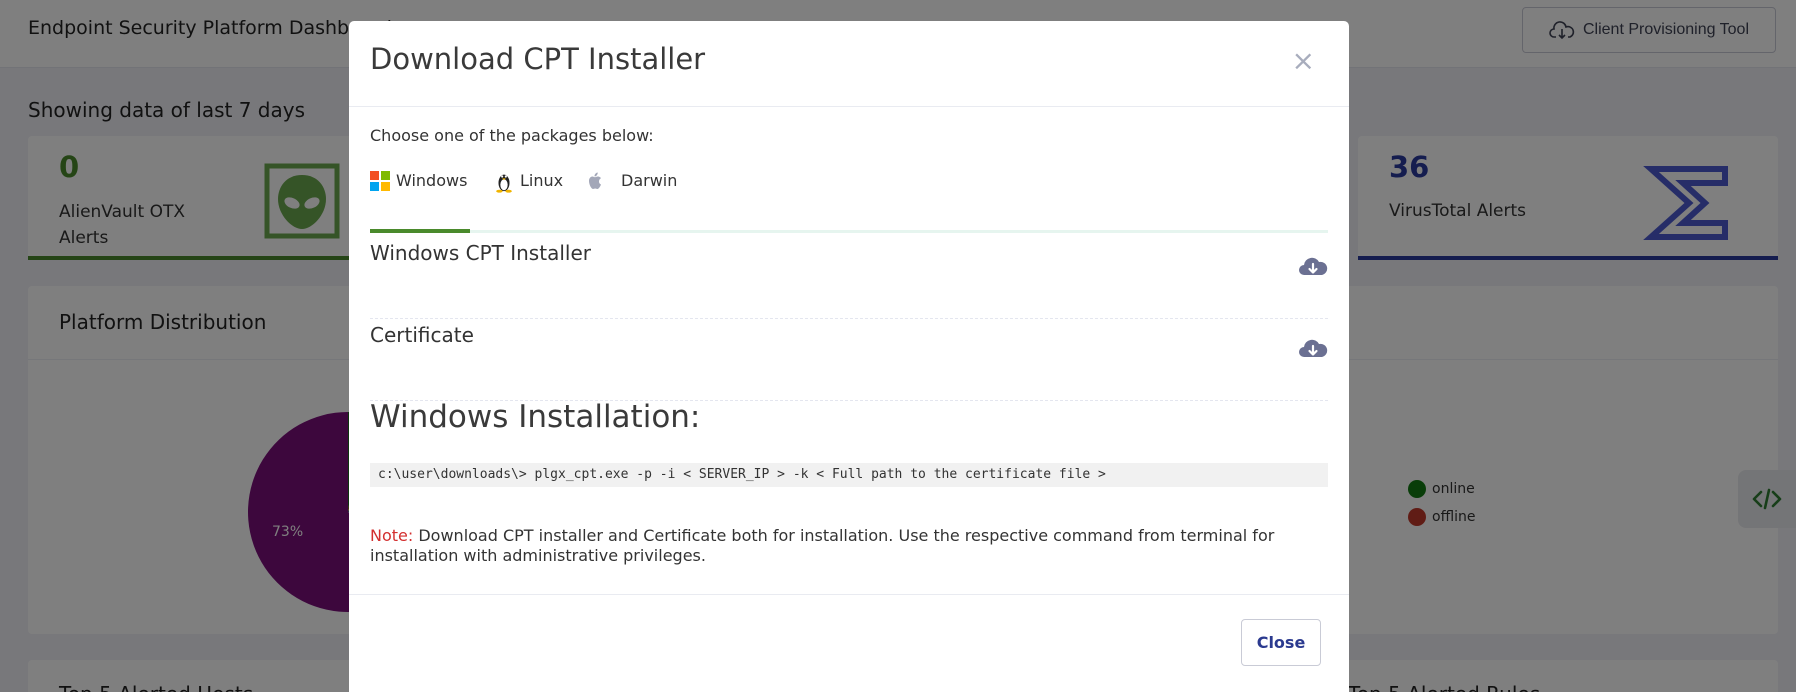 Image resolution: width=1796 pixels, height=692 pixels. I want to click on tab-windows: Windows, so click(420, 201).